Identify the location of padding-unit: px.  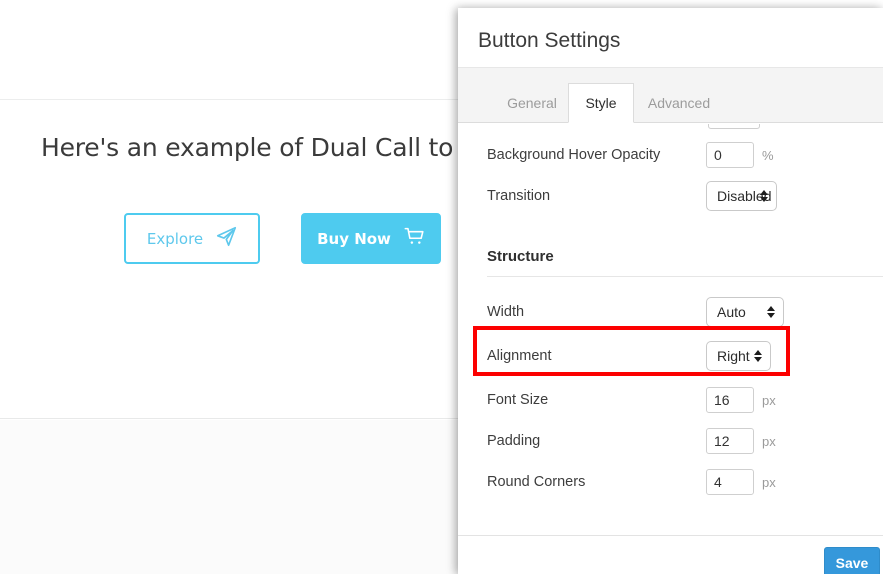
(769, 441).